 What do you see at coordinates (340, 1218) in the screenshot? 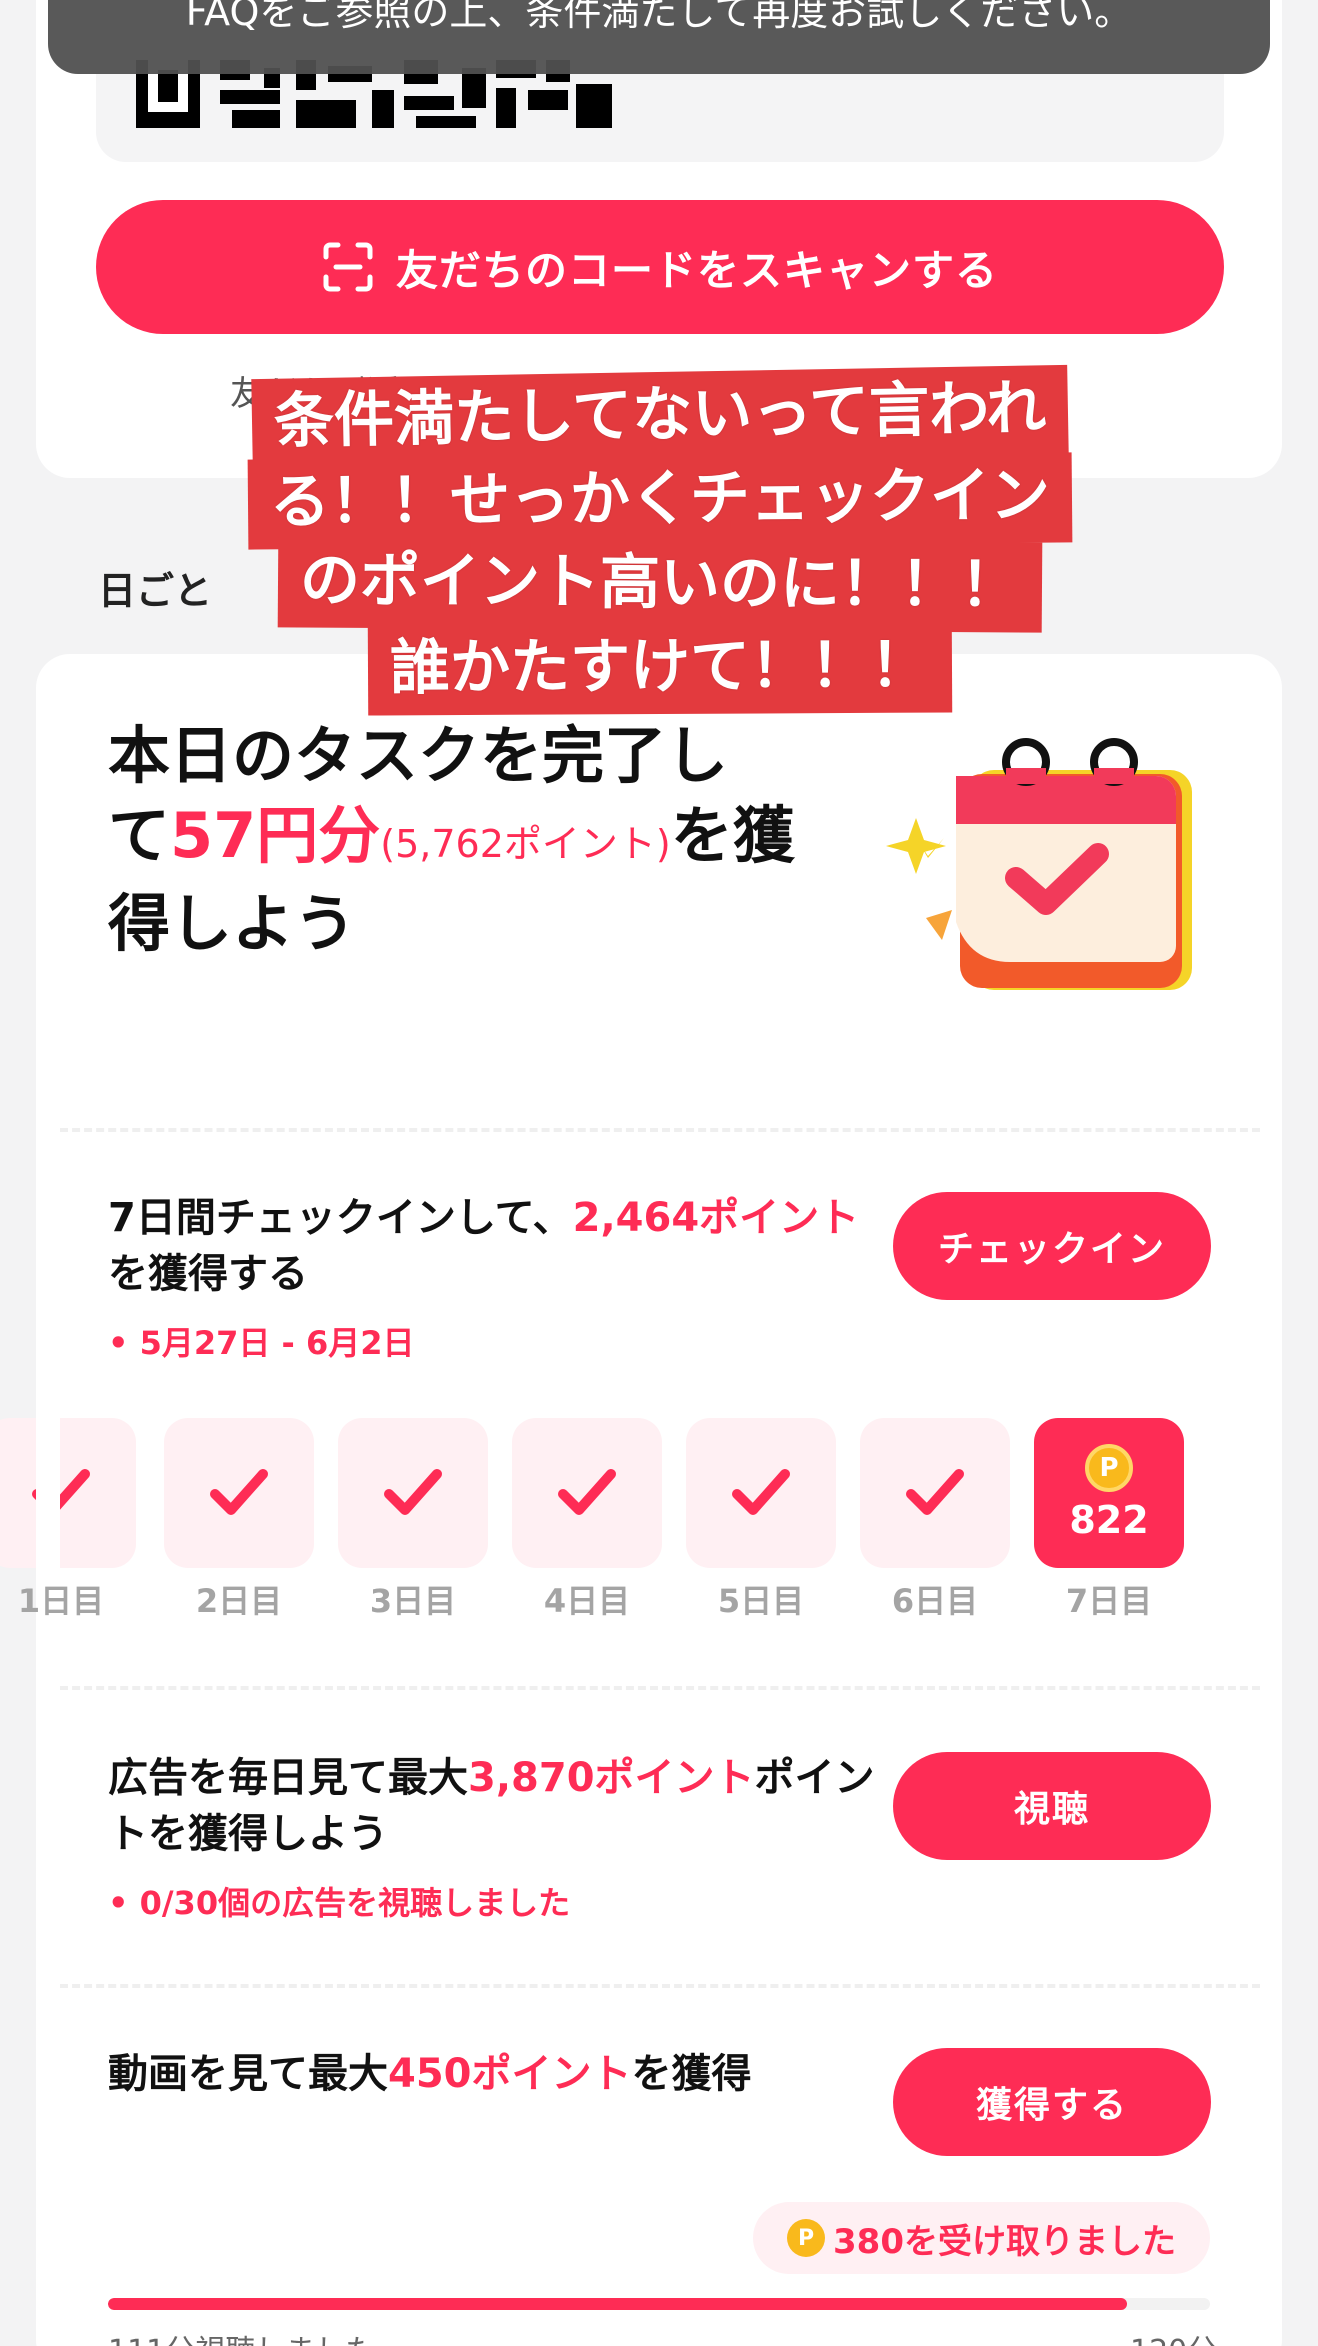
I see `task-text: 7日間チェックインして、` at bounding box center [340, 1218].